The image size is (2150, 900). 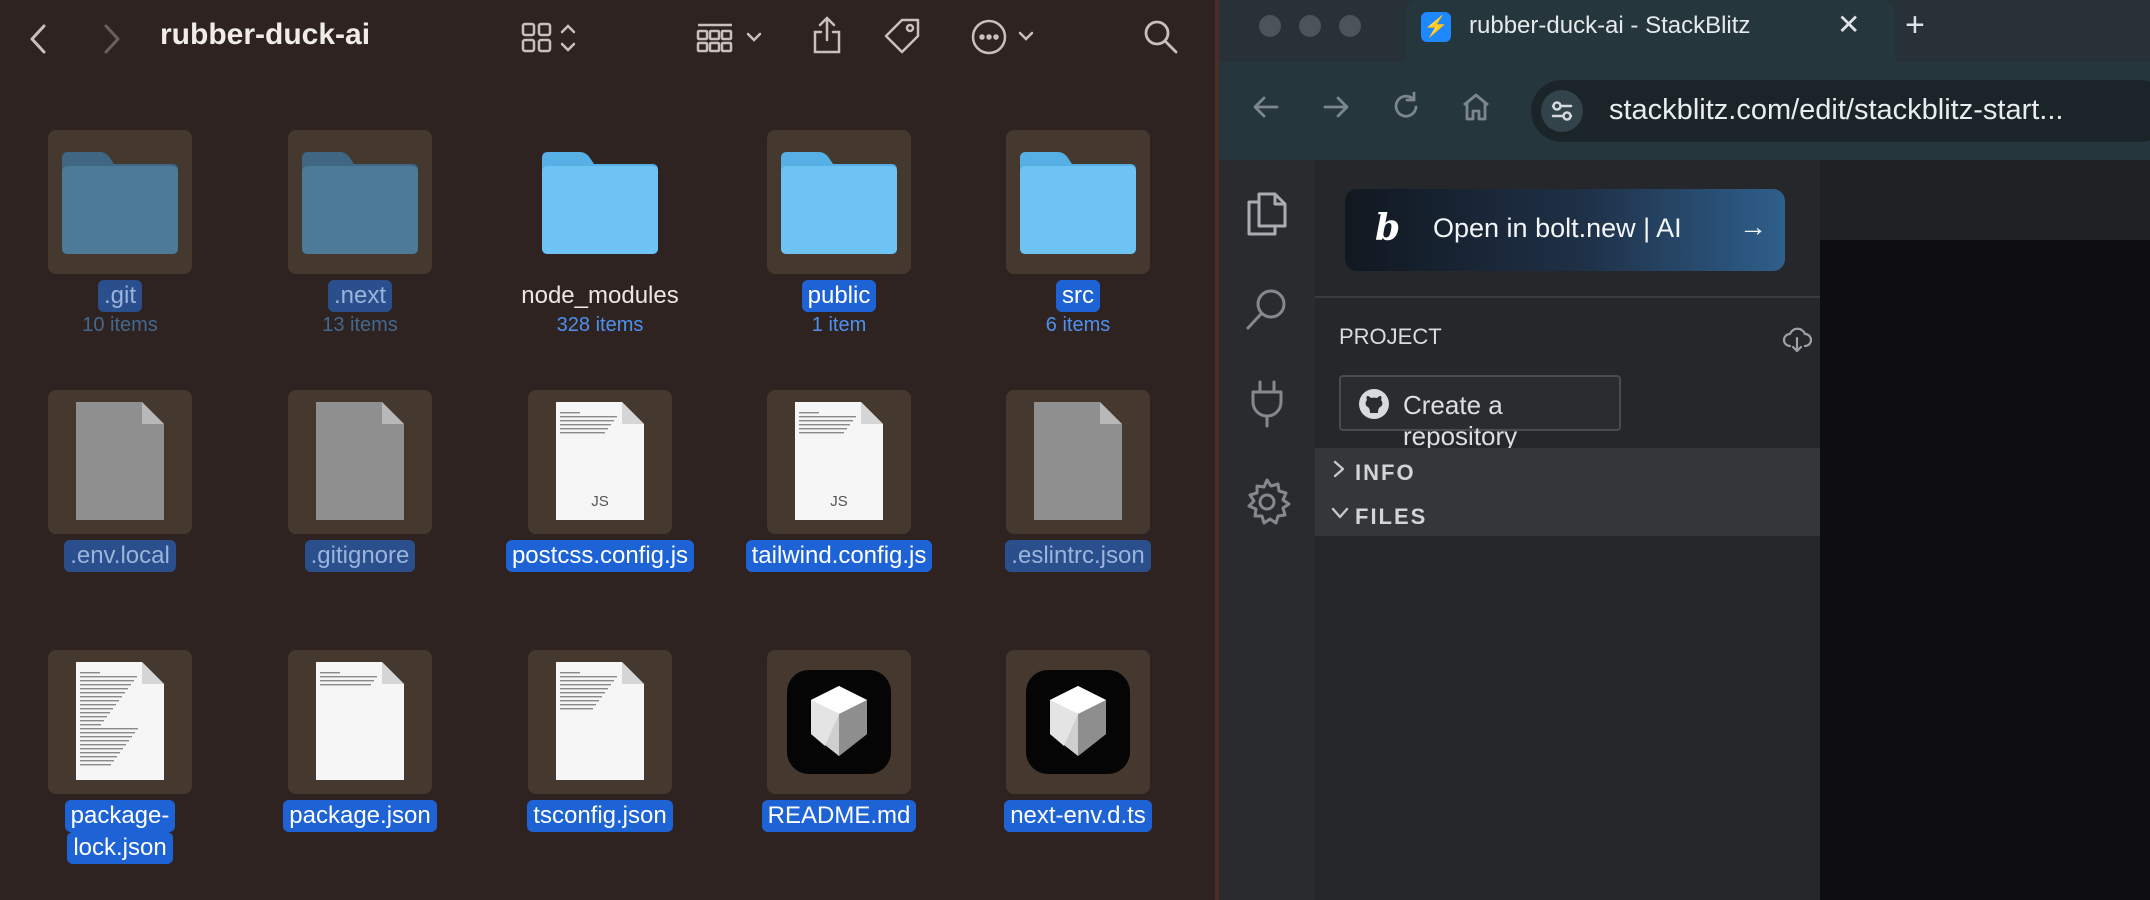 I want to click on tab-title: rubber-duck-ai - StackBlitz, so click(x=1610, y=25).